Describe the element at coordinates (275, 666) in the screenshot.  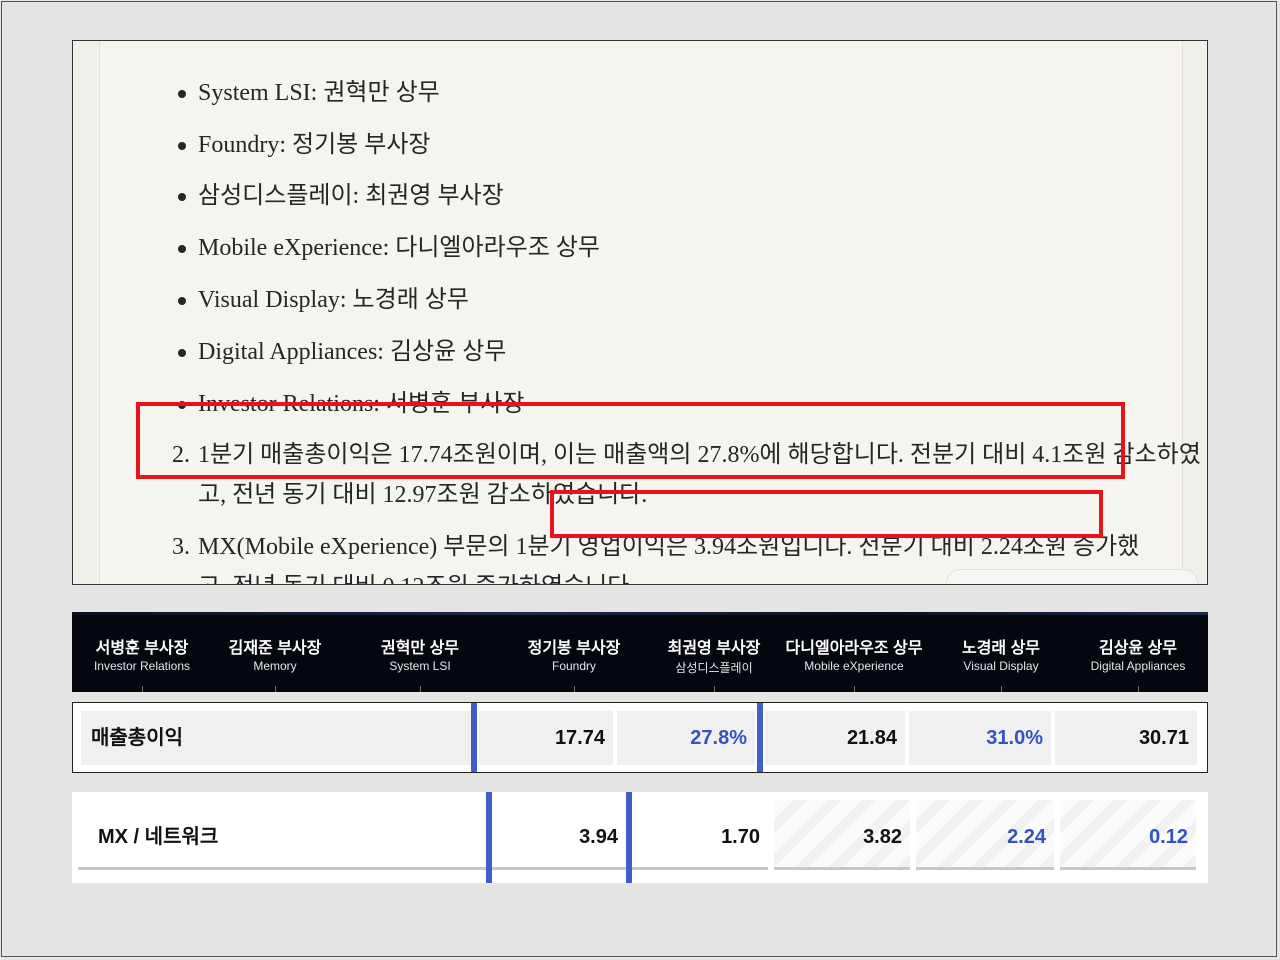
I see `exec-dept: Memory` at that location.